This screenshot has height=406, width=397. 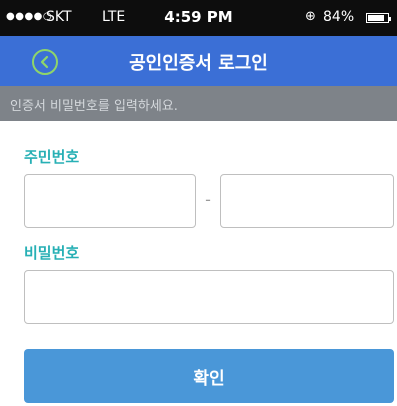 I want to click on status-bar: ●●●●○ SKT LTE 4:59 PM ⊕ 84%, so click(x=198, y=18).